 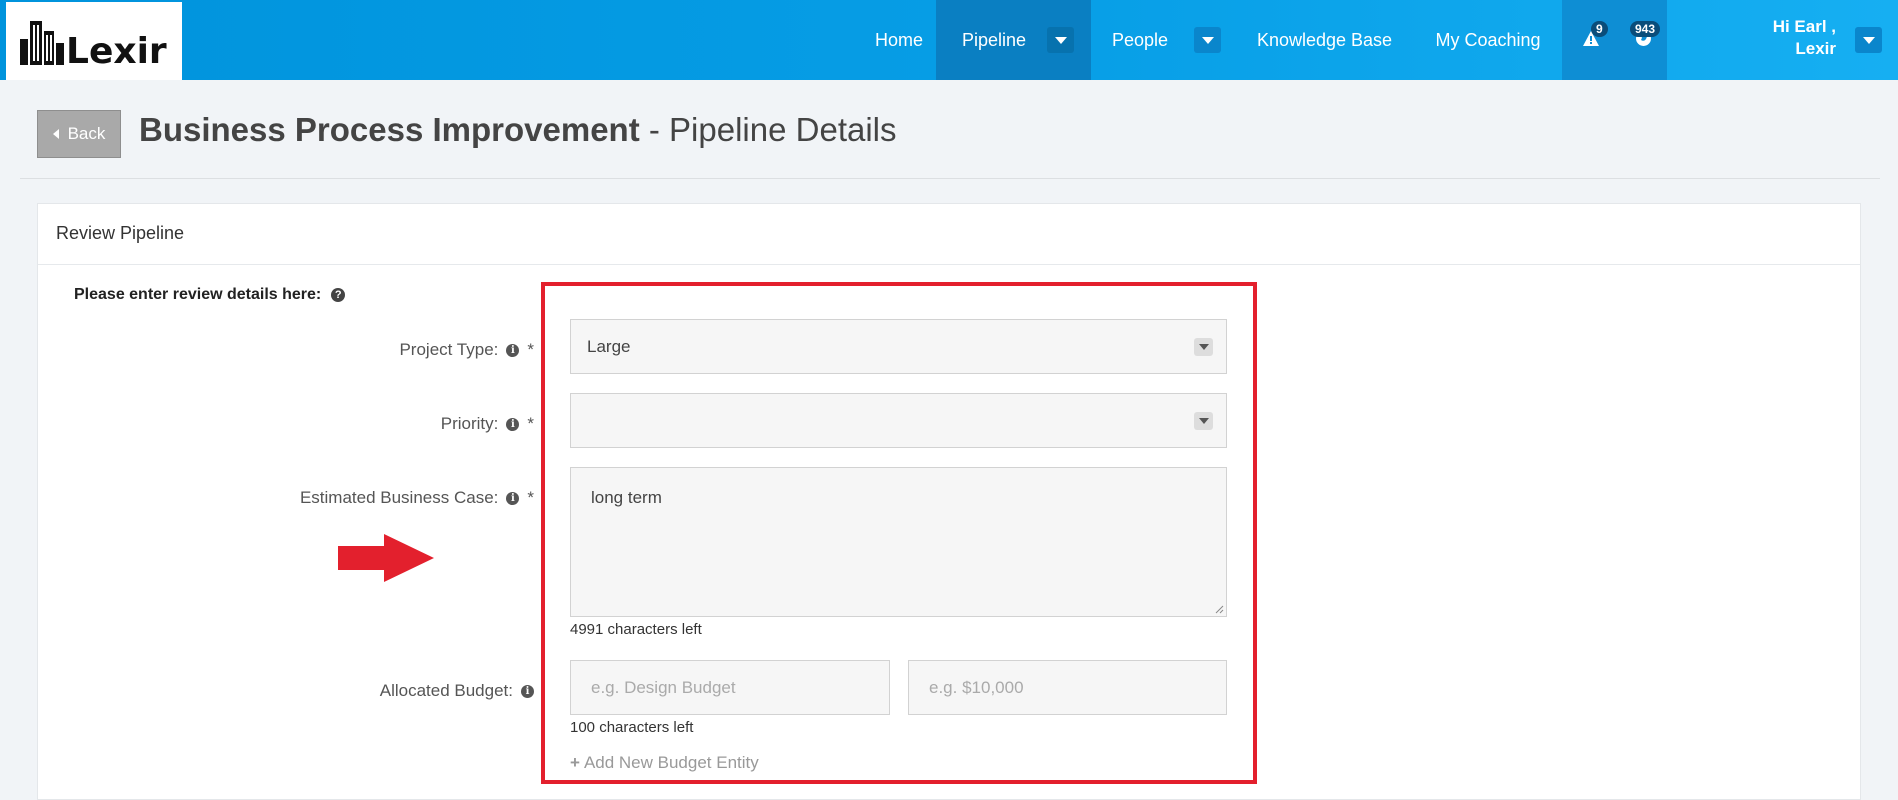 What do you see at coordinates (446, 690) in the screenshot?
I see `allocated-budget-label-text: Allocated Budget:` at bounding box center [446, 690].